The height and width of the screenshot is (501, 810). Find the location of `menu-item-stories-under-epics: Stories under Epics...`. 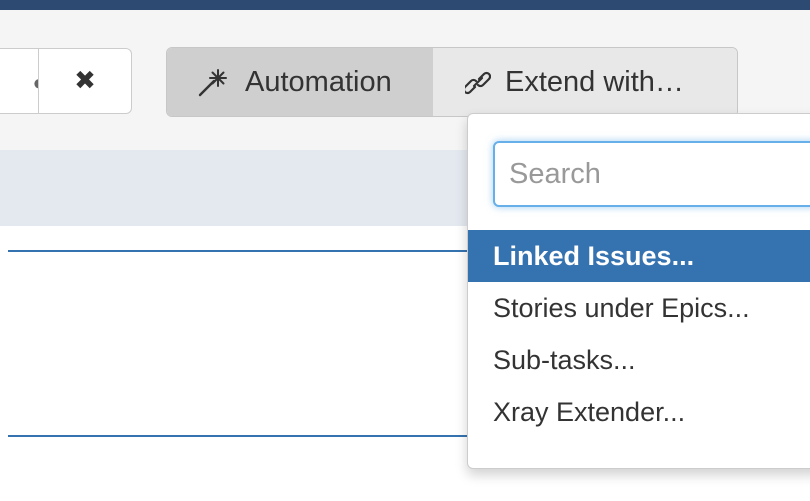

menu-item-stories-under-epics: Stories under Epics... is located at coordinates (639, 308).